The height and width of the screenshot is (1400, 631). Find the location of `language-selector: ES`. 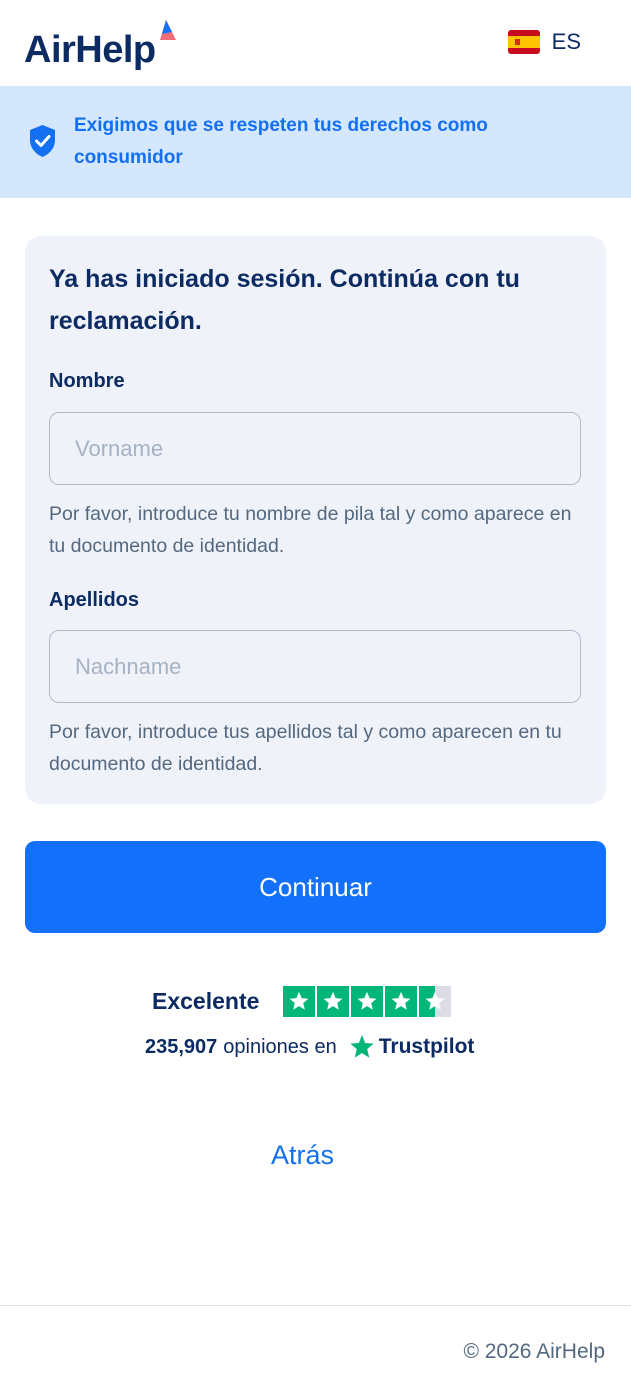

language-selector: ES is located at coordinates (544, 42).